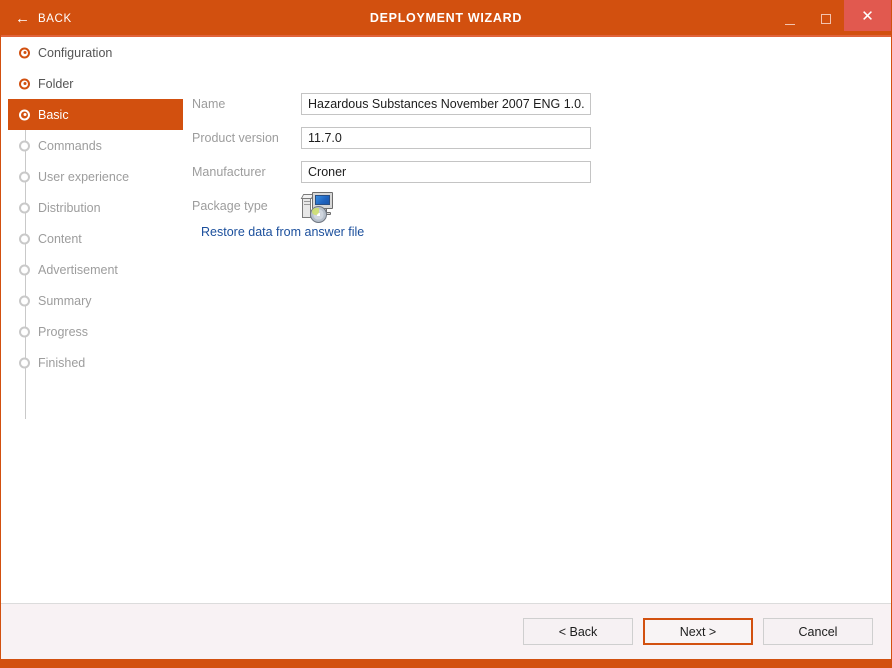 This screenshot has height=668, width=892. Describe the element at coordinates (96, 362) in the screenshot. I see `sidebar-item-finished: Finished` at that location.